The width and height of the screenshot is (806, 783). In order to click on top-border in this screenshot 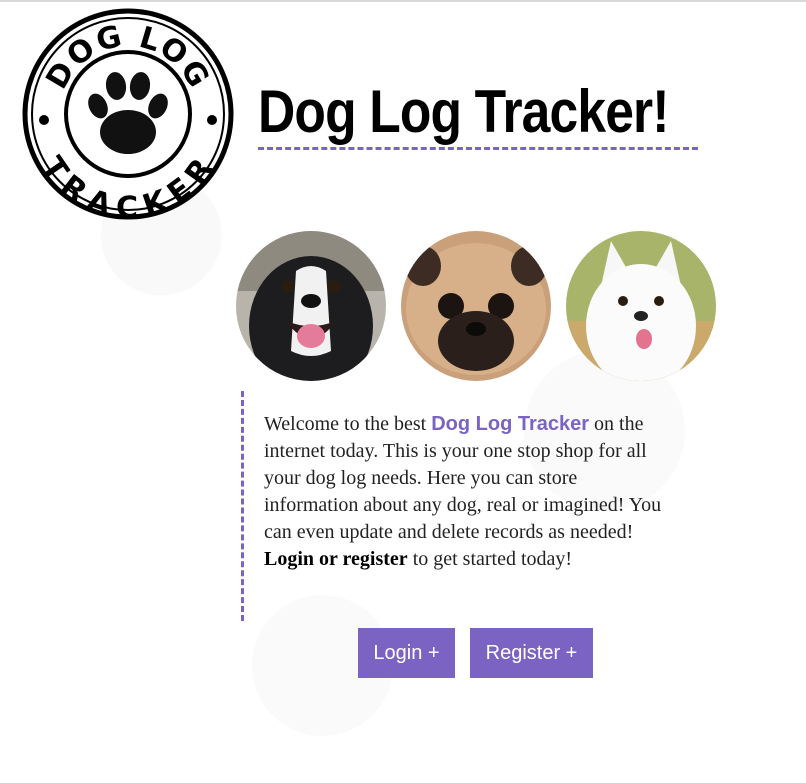, I will do `click(403, 1)`.